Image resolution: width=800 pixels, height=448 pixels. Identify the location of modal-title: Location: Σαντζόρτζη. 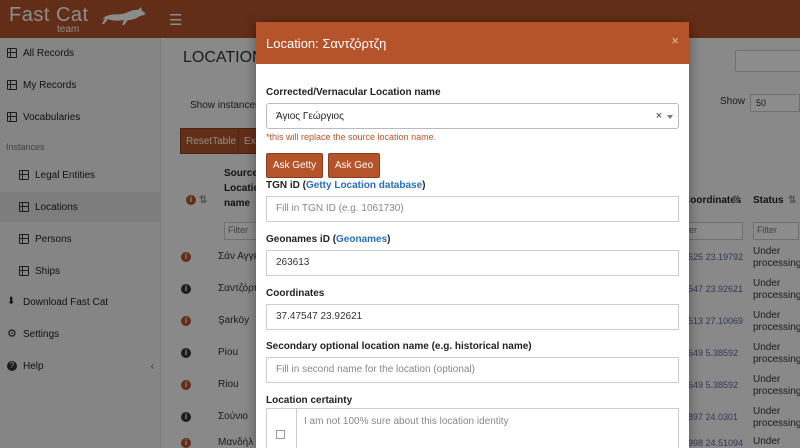
(326, 43).